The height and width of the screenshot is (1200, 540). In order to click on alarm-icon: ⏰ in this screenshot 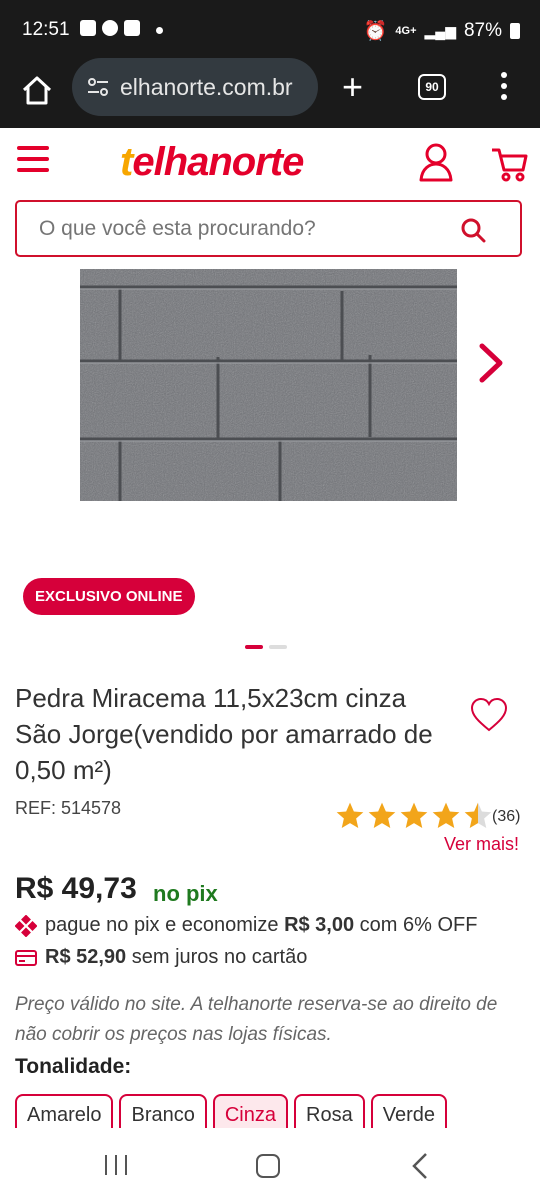, I will do `click(375, 31)`.